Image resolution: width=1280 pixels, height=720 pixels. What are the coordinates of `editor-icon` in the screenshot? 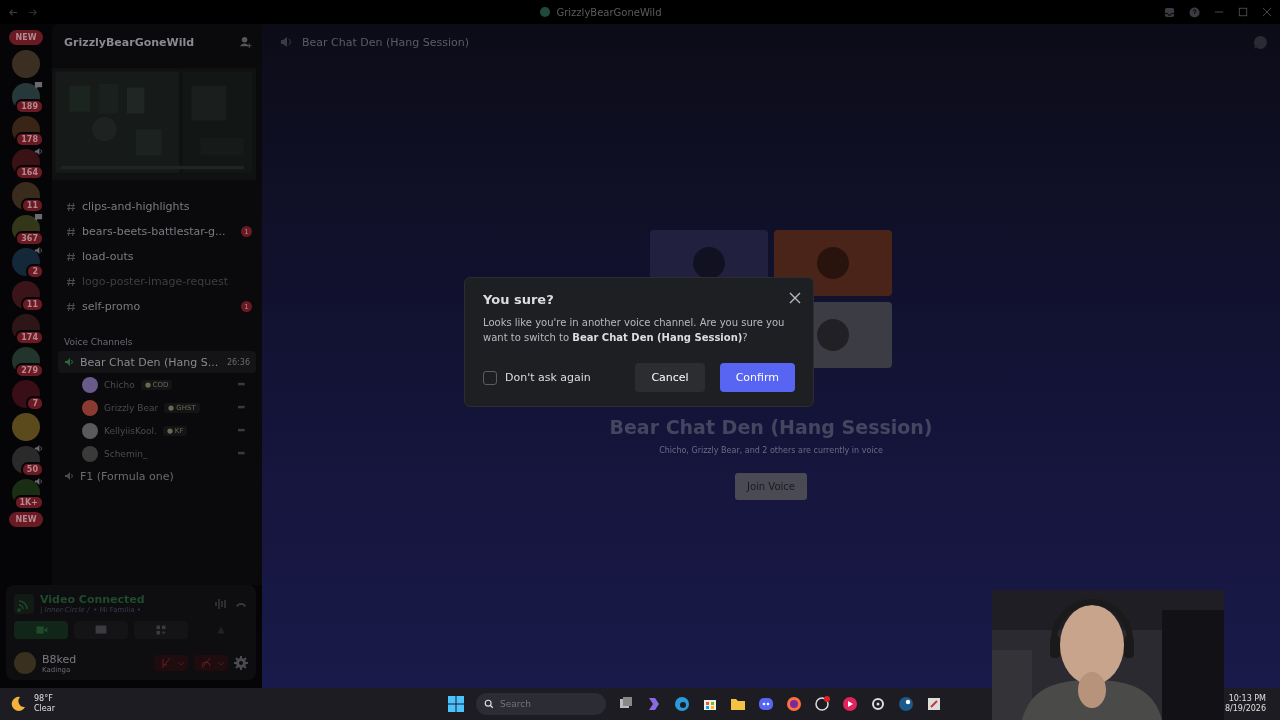 It's located at (933, 704).